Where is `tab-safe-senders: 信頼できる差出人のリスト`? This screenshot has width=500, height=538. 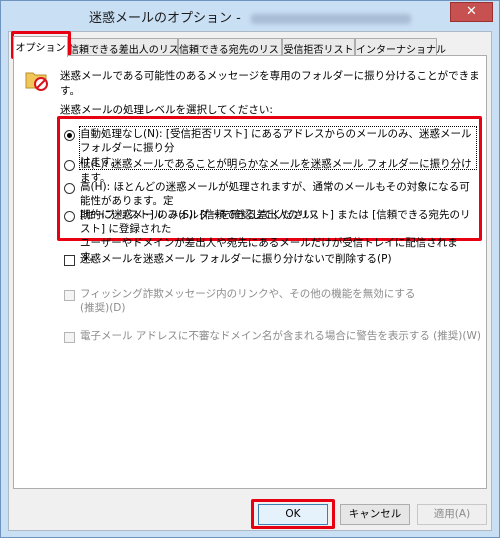 tab-safe-senders: 信頼できる差出人のリスト is located at coordinates (128, 47).